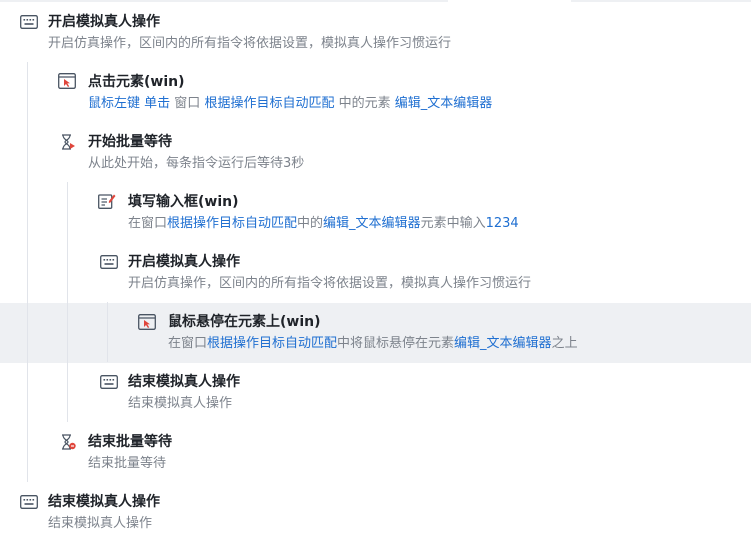  Describe the element at coordinates (183, 202) in the screenshot. I see `step-title: 填写输入框(win)` at that location.